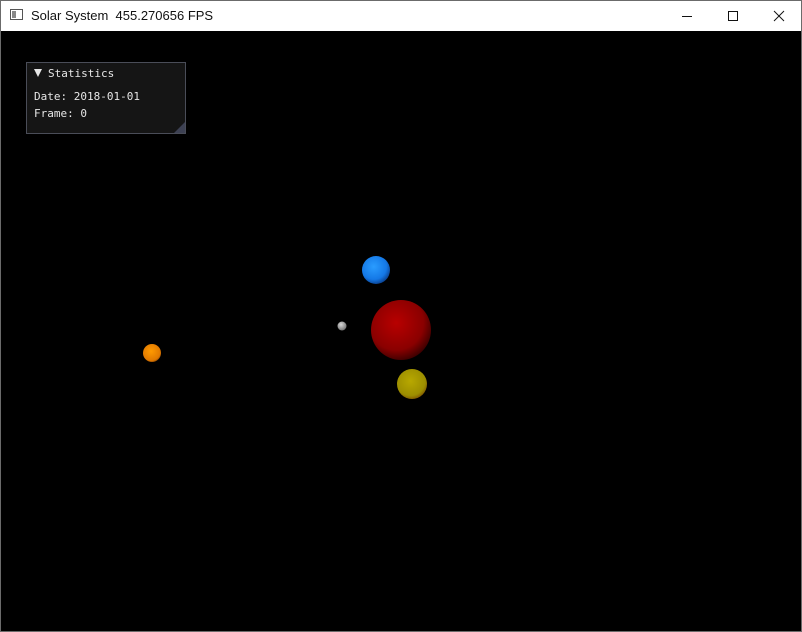  Describe the element at coordinates (179, 127) in the screenshot. I see `resize-grip` at that location.